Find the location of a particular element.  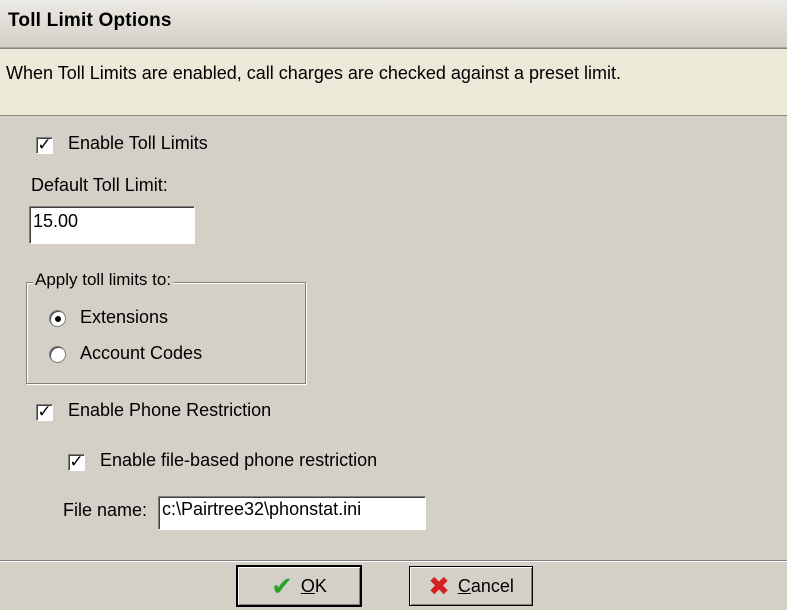

radio-extensions is located at coordinates (57, 318).